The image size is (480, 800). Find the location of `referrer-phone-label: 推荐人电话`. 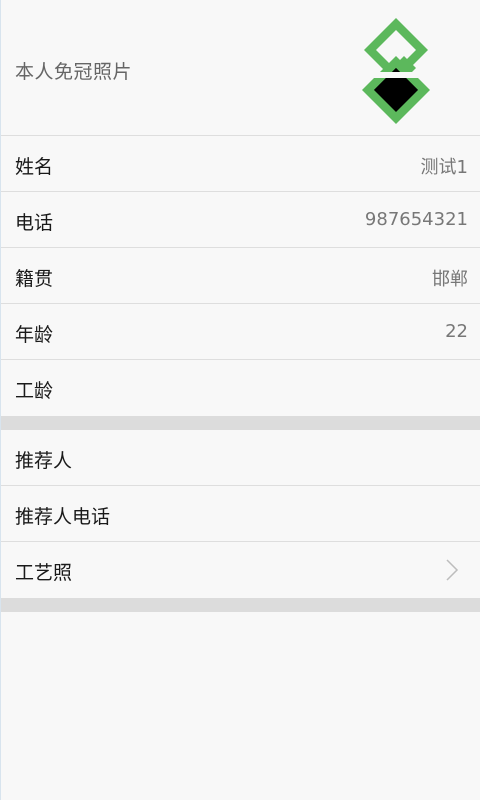

referrer-phone-label: 推荐人电话 is located at coordinates (63, 517).